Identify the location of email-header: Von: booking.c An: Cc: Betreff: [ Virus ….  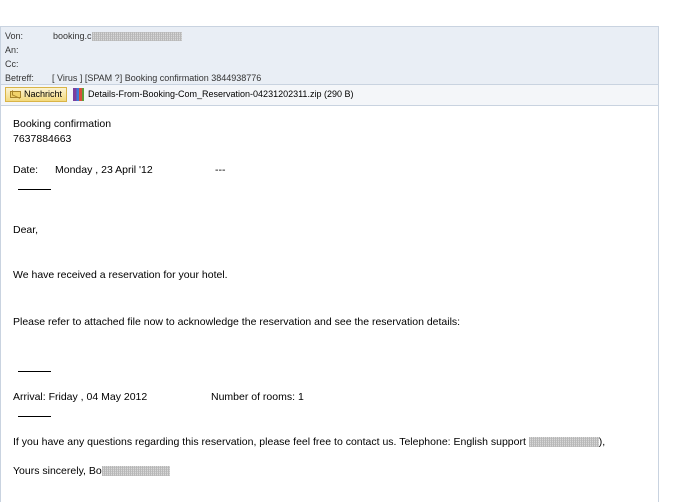
(329, 55).